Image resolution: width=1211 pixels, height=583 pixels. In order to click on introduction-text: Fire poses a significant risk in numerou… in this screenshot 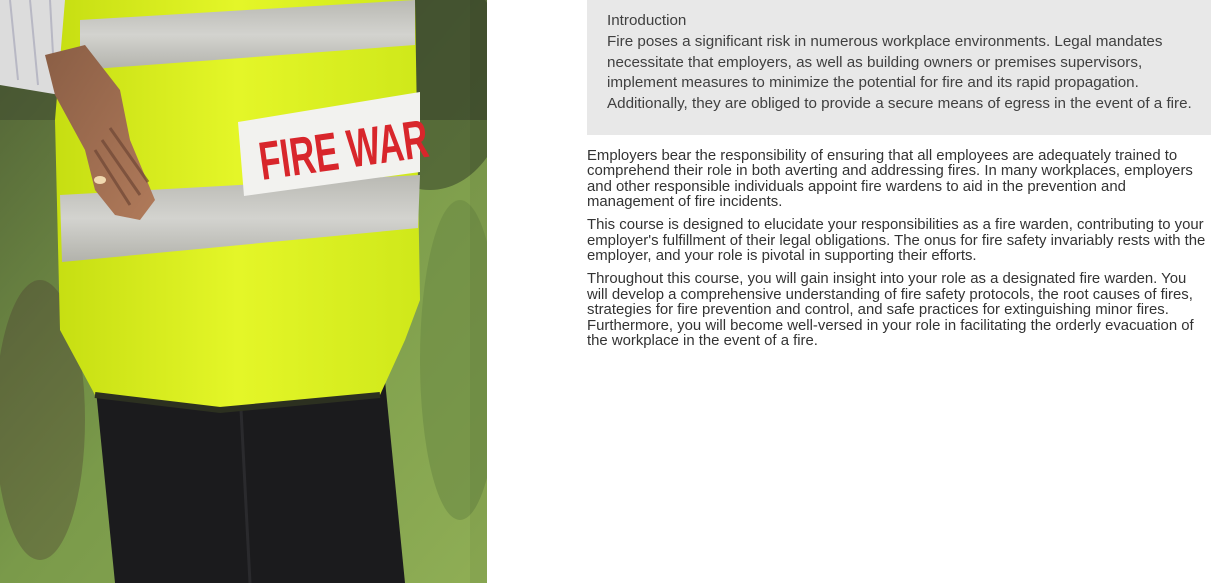, I will do `click(899, 72)`.